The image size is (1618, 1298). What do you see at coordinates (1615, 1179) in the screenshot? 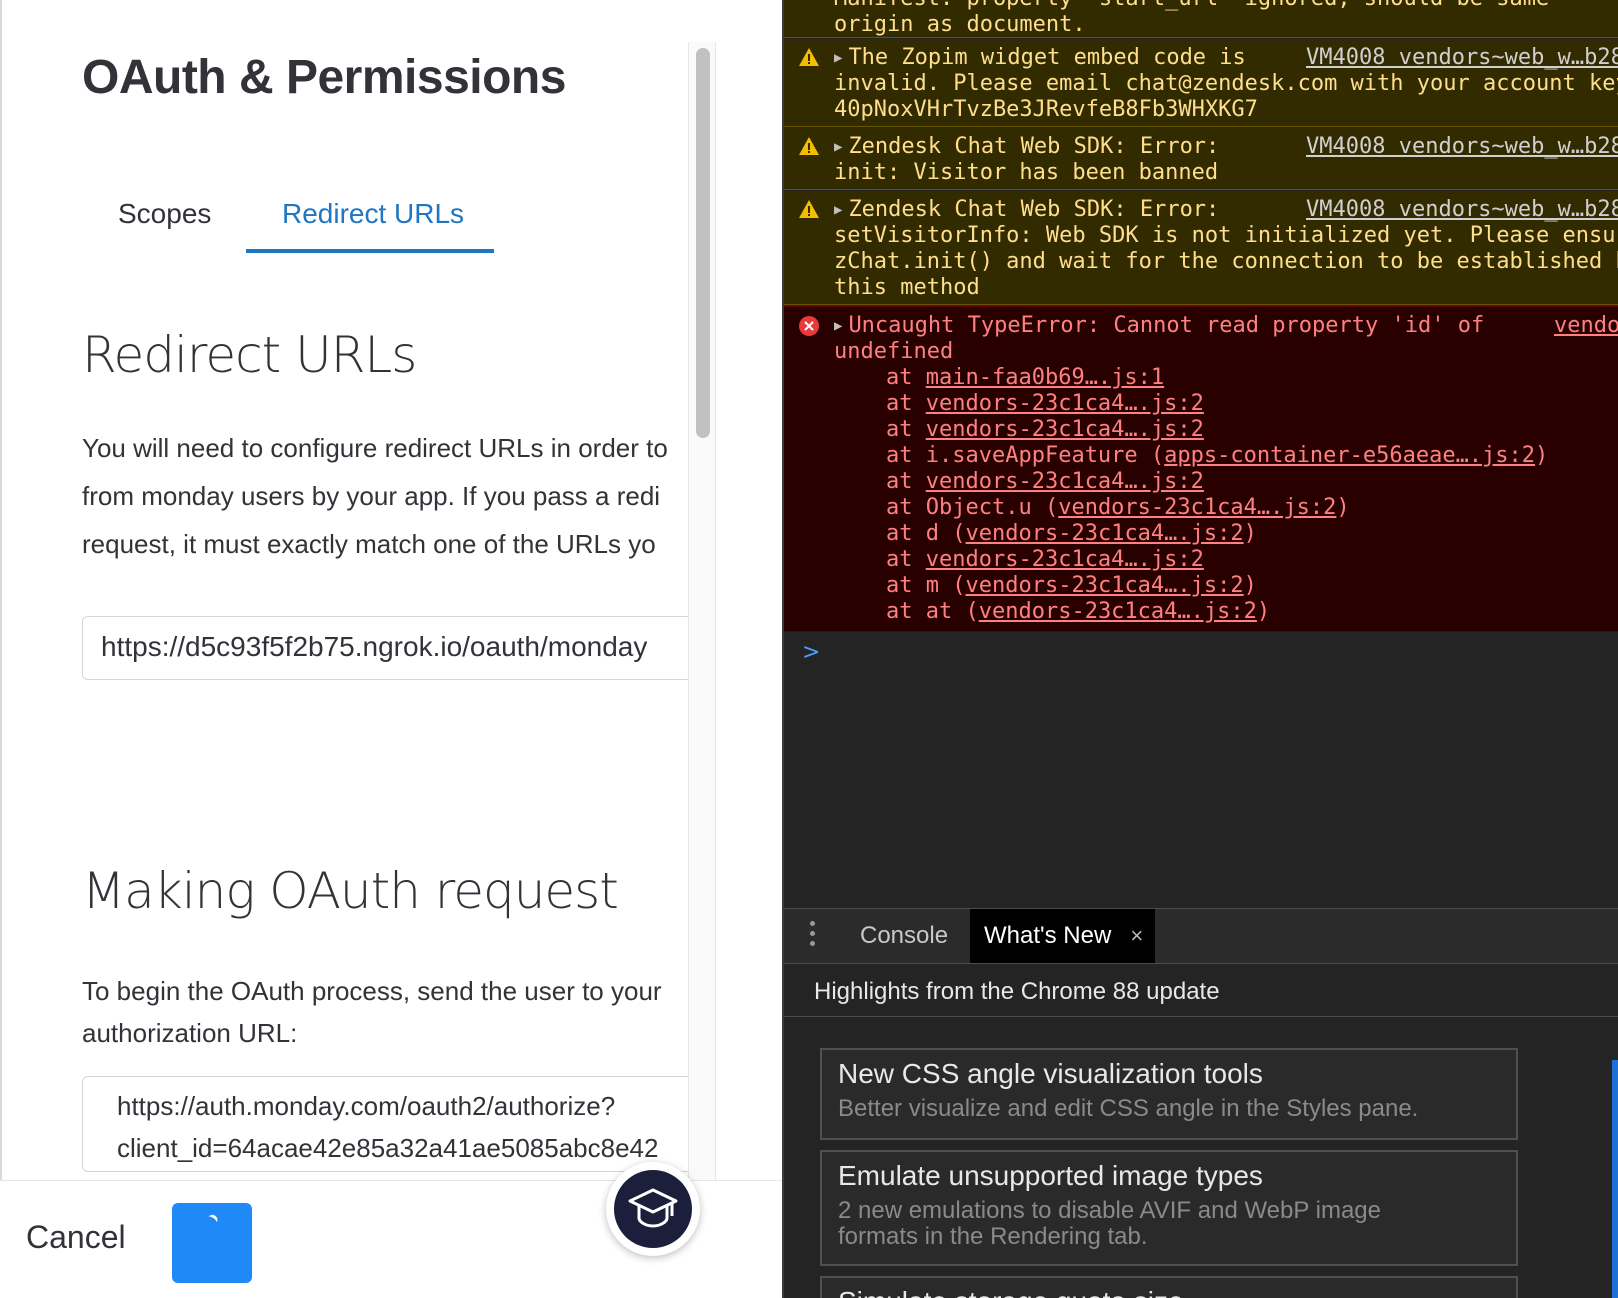
I see `blue-edge-strip` at bounding box center [1615, 1179].